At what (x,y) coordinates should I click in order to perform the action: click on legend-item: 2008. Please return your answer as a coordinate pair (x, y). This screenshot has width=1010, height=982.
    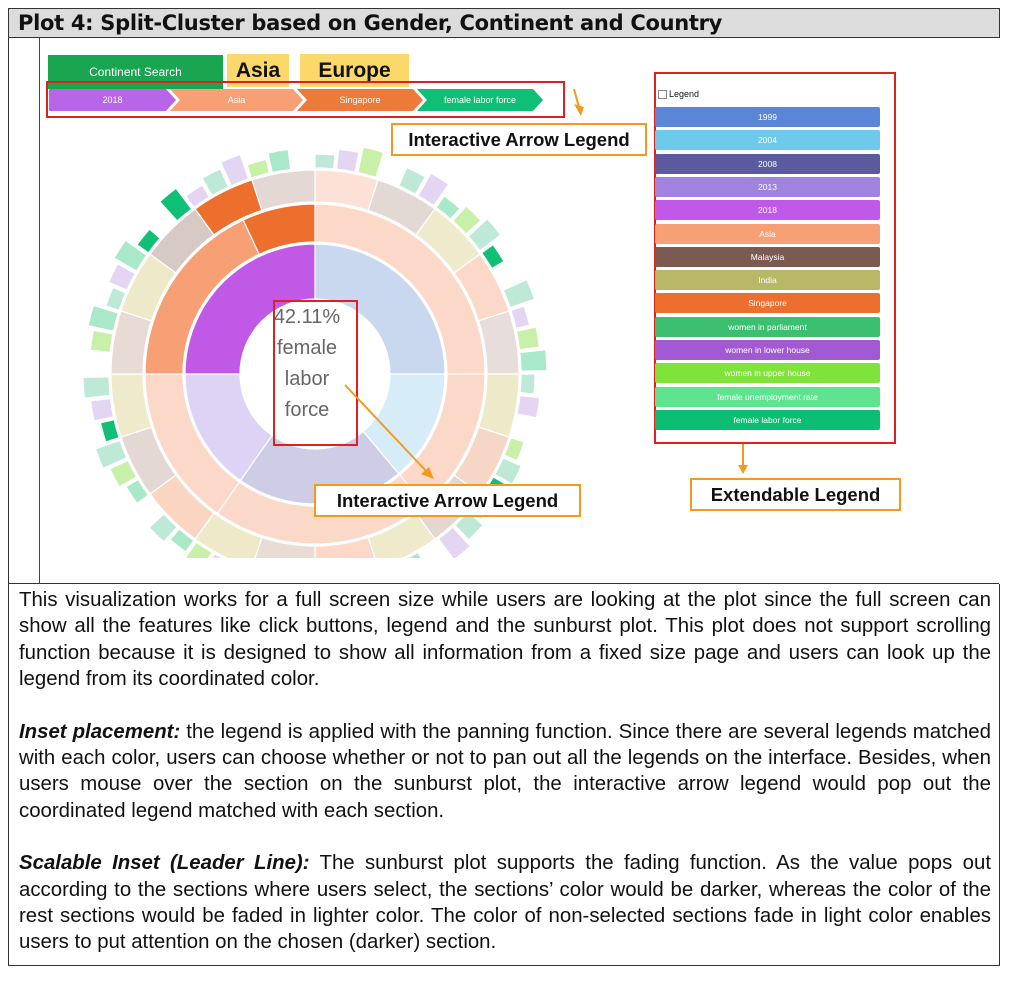
    Looking at the image, I should click on (767, 163).